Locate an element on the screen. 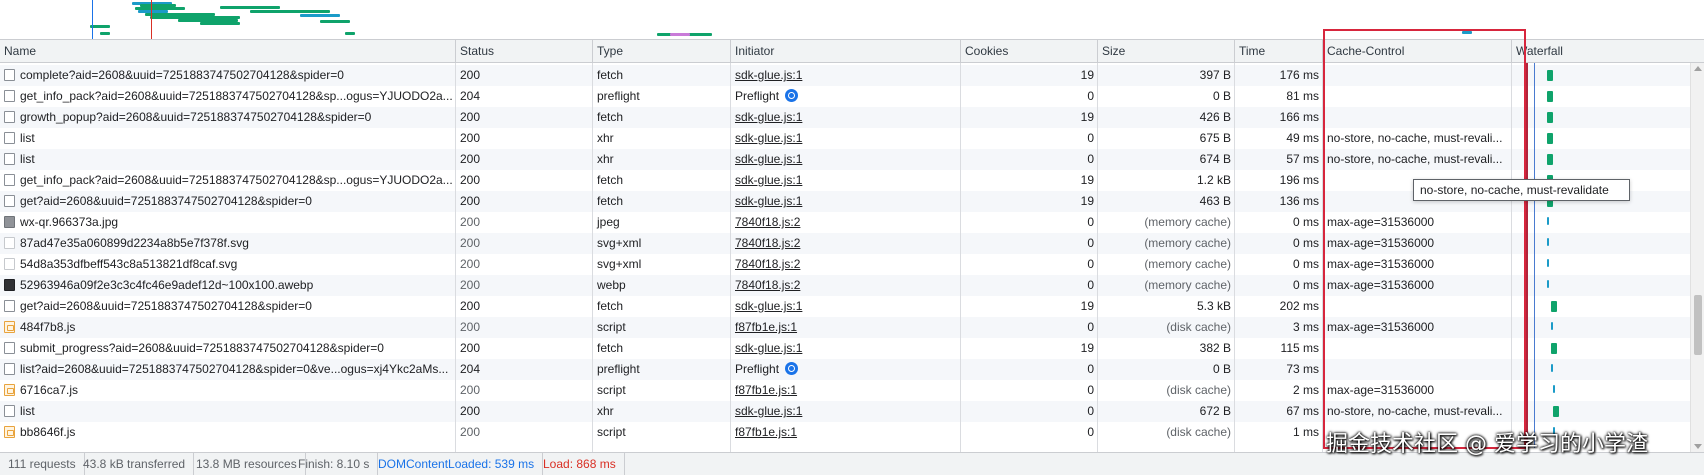  cache-control-cell: max-age=31536000 is located at coordinates (1381, 390).